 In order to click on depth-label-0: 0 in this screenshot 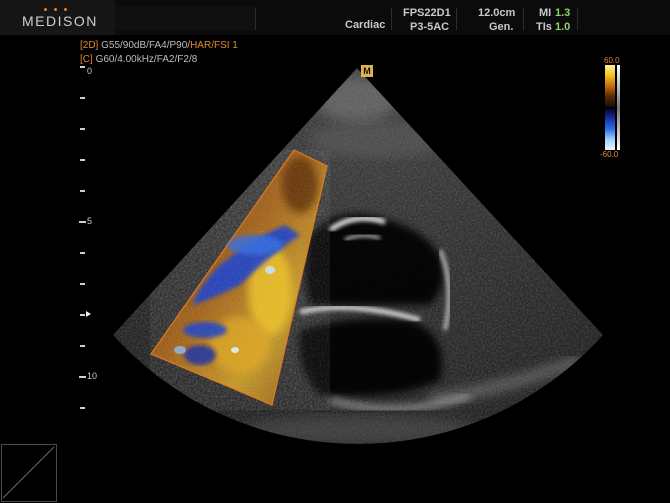, I will do `click(90, 71)`.